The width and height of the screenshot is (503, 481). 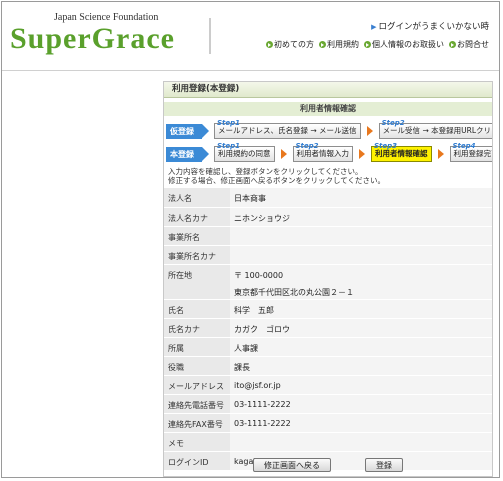 What do you see at coordinates (197, 347) in the screenshot?
I see `field-label: 所属` at bounding box center [197, 347].